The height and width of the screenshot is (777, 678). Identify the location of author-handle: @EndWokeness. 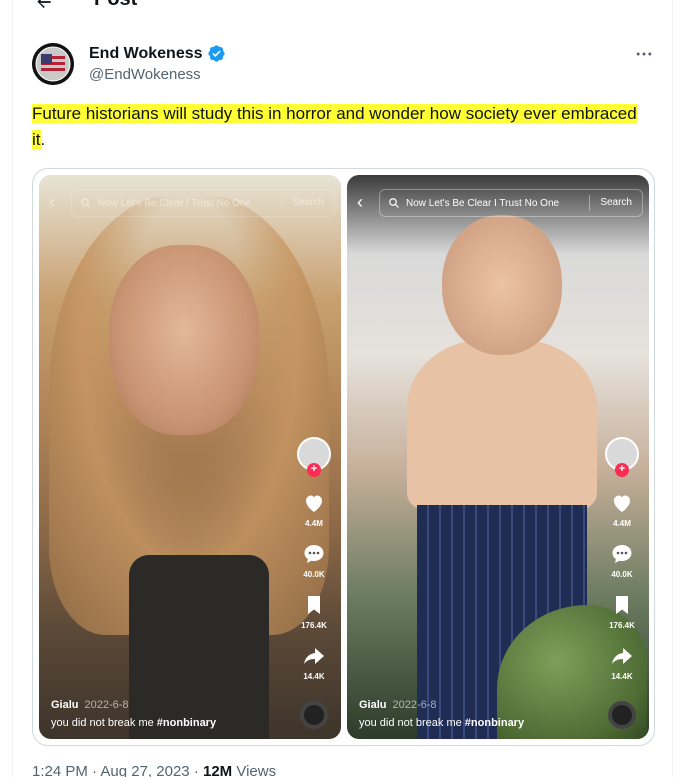
(145, 74).